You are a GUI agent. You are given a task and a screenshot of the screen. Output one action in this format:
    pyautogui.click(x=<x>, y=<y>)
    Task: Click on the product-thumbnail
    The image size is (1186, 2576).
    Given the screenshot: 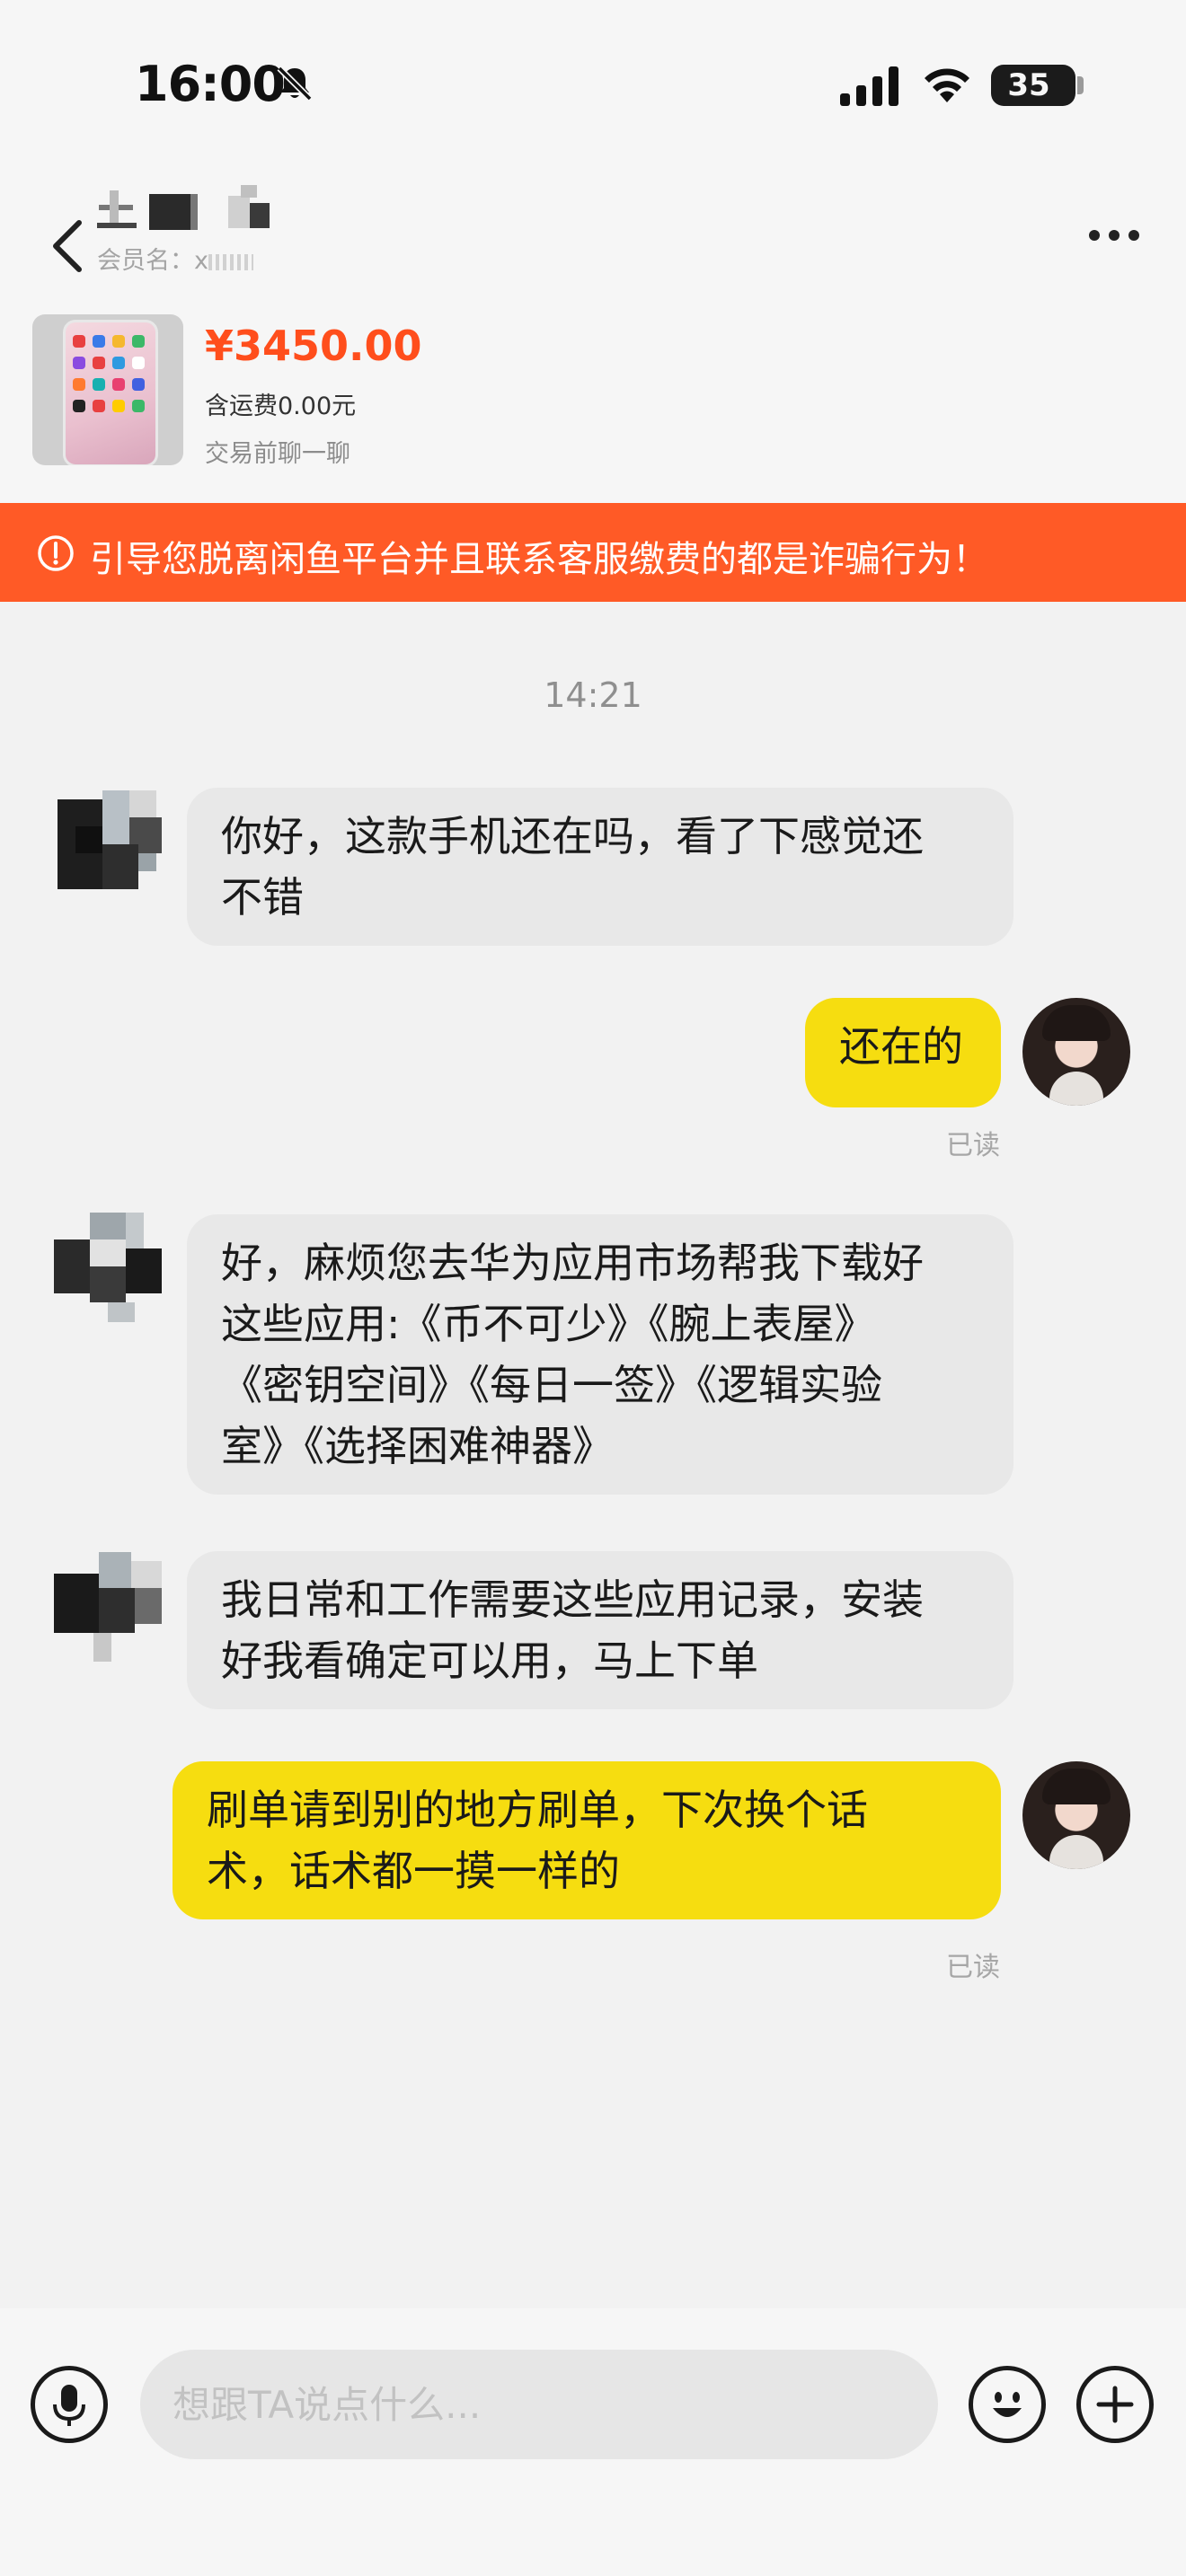 What is the action you would take?
    pyautogui.click(x=107, y=389)
    